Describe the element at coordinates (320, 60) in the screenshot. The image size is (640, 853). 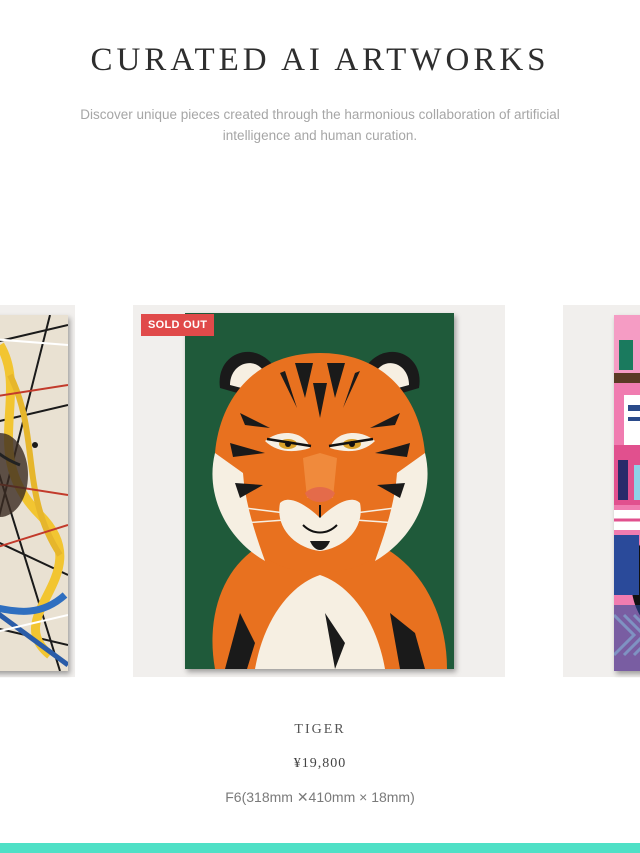
I see `page-title: CURATED AI ARTWORKS` at that location.